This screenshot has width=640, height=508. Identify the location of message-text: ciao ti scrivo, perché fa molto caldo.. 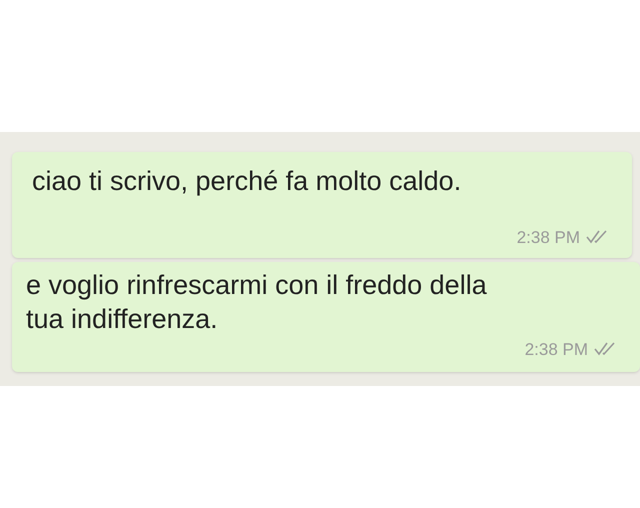
(247, 181).